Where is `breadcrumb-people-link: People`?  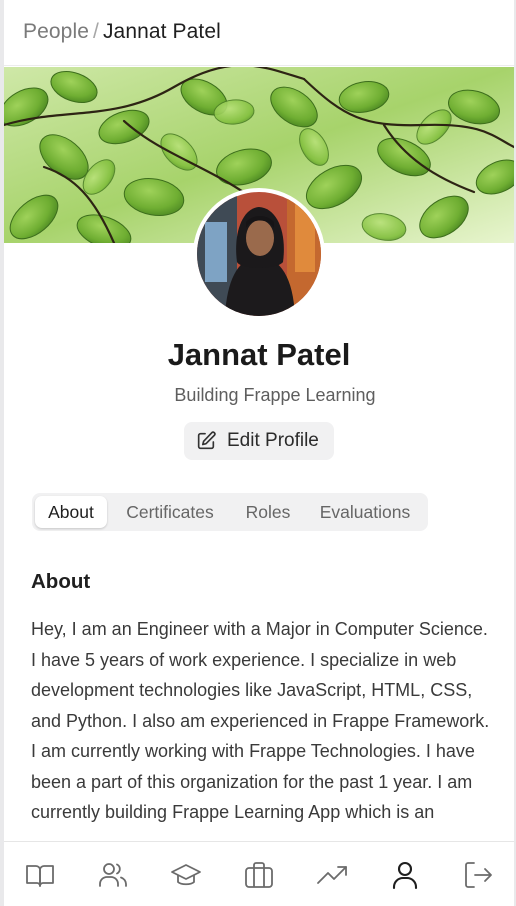 breadcrumb-people-link: People is located at coordinates (56, 31).